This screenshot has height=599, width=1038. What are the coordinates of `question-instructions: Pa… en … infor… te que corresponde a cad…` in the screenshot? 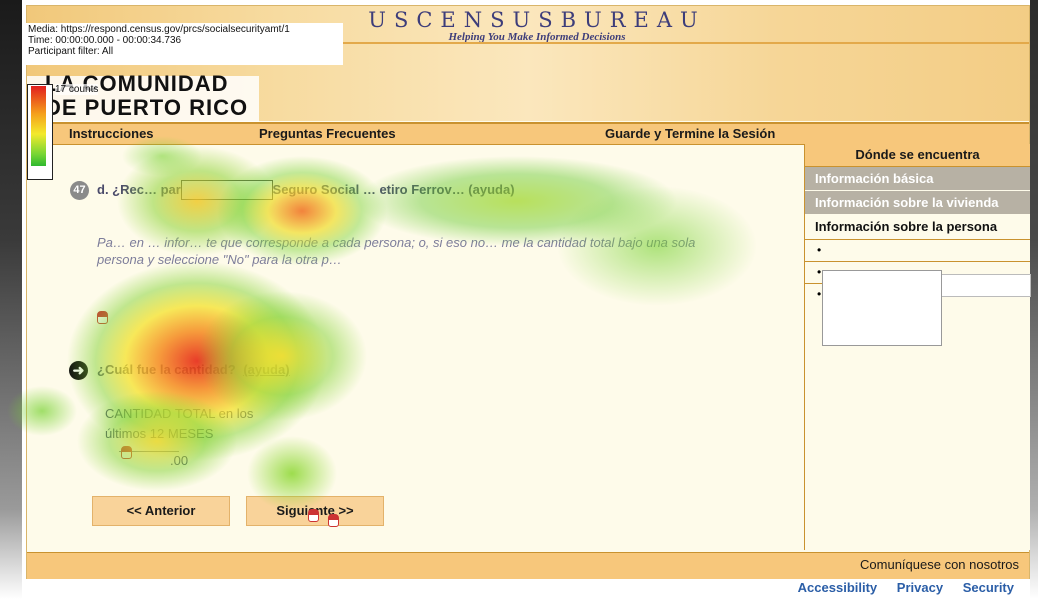 It's located at (396, 251).